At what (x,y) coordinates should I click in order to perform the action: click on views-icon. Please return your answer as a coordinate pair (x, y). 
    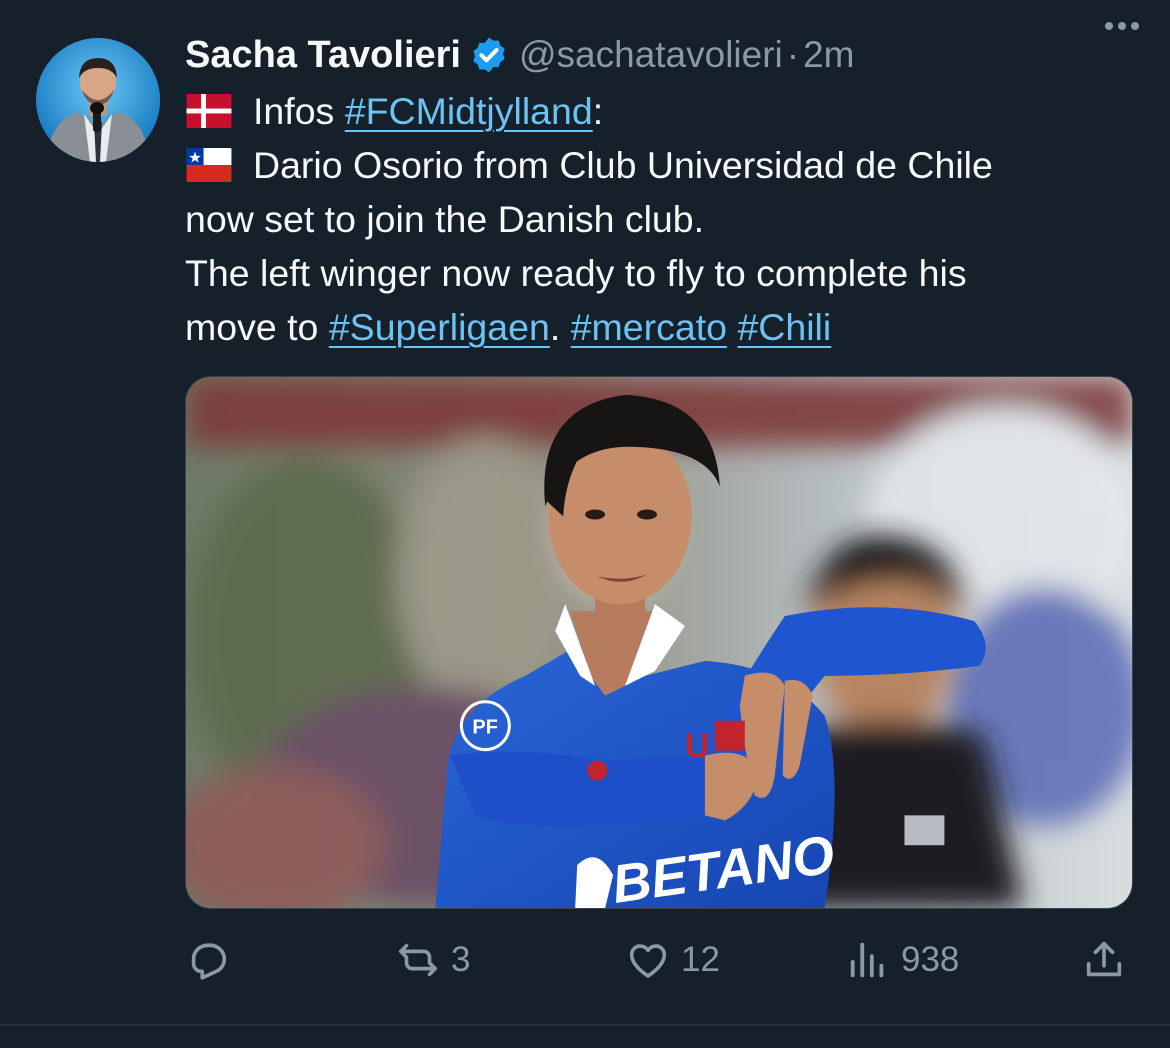
    Looking at the image, I should click on (867, 960).